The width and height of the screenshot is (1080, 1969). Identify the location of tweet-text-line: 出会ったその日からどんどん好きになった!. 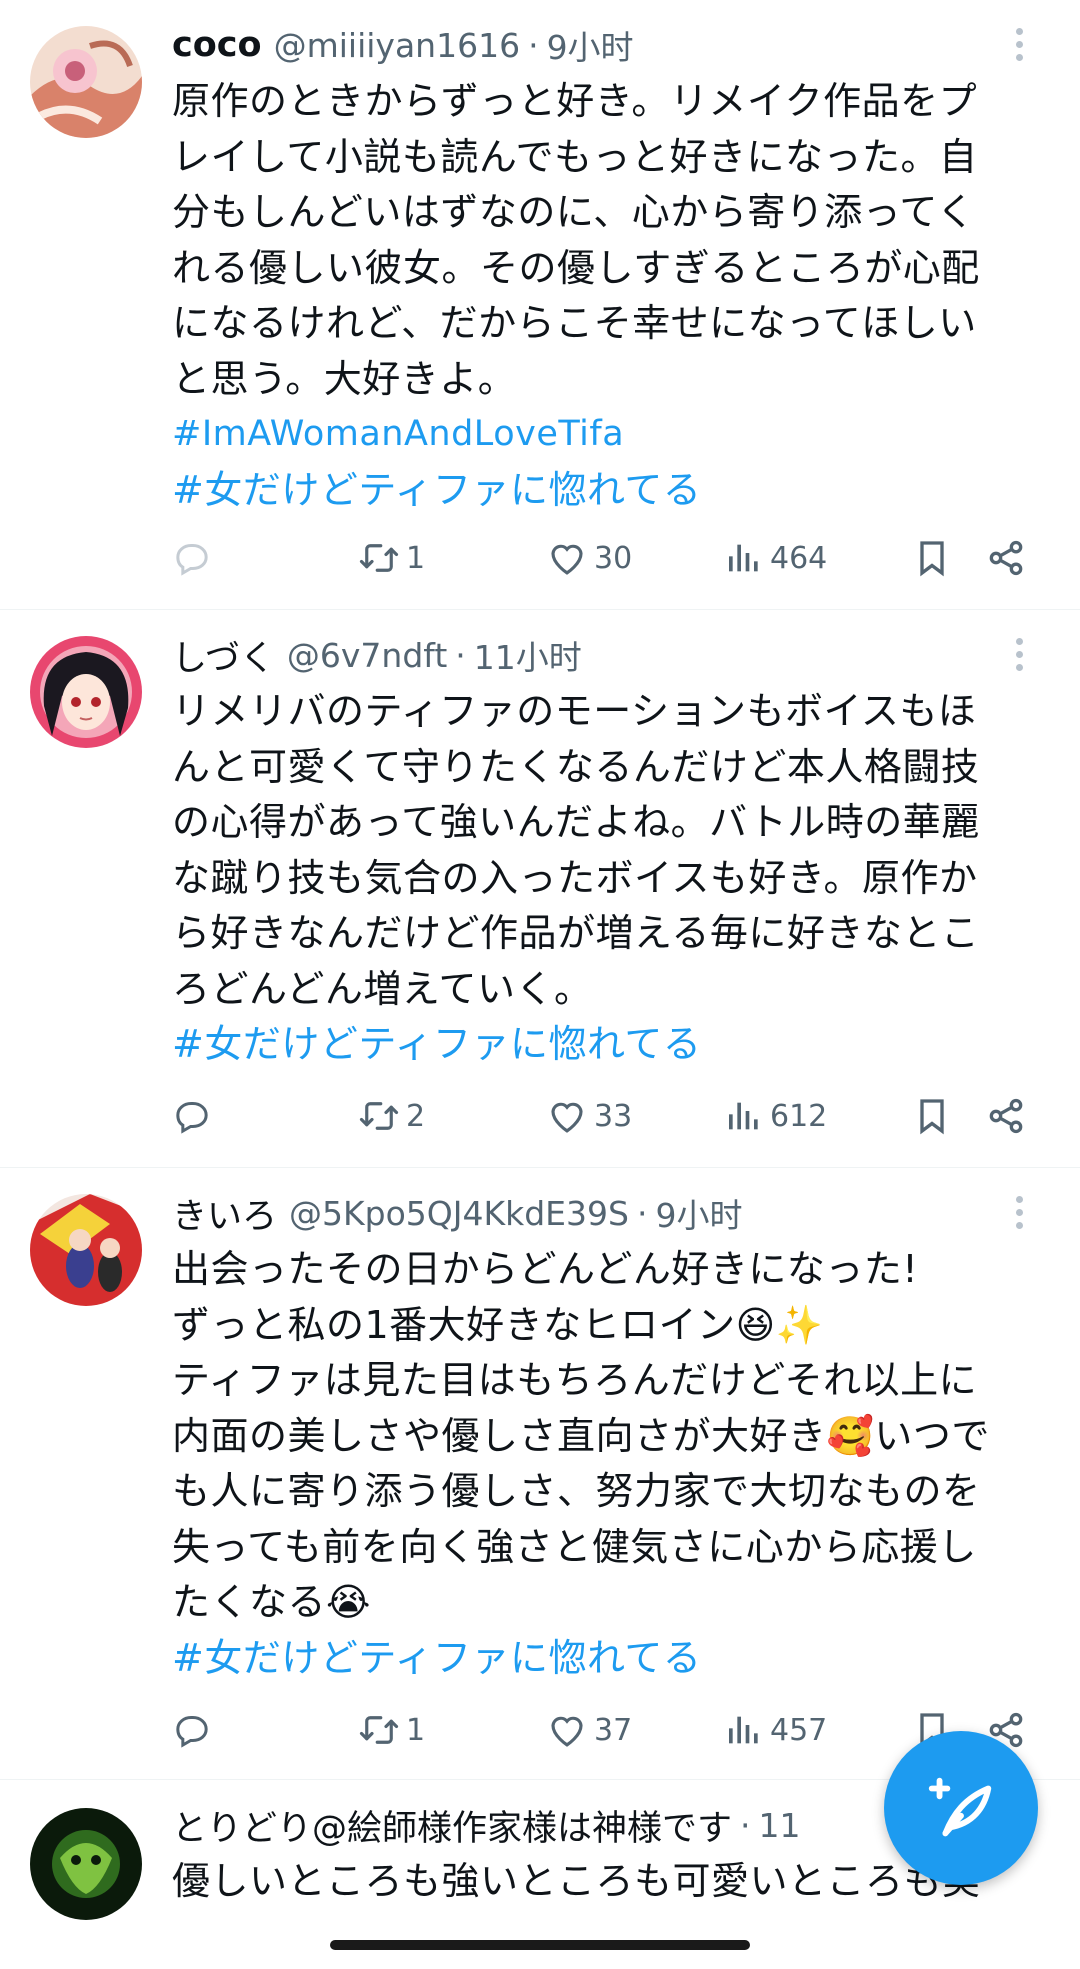
(545, 1269).